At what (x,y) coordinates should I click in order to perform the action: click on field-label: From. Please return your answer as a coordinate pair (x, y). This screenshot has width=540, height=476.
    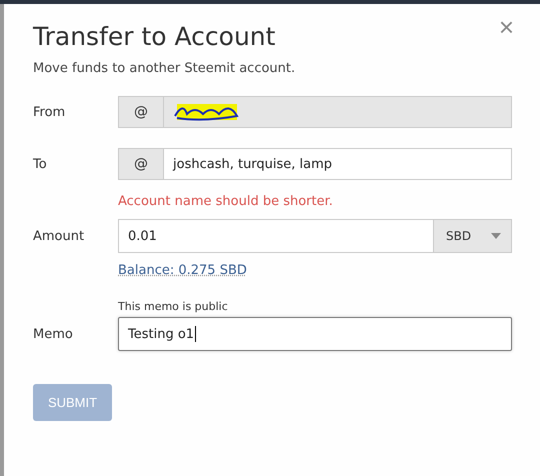
    Looking at the image, I should click on (49, 112).